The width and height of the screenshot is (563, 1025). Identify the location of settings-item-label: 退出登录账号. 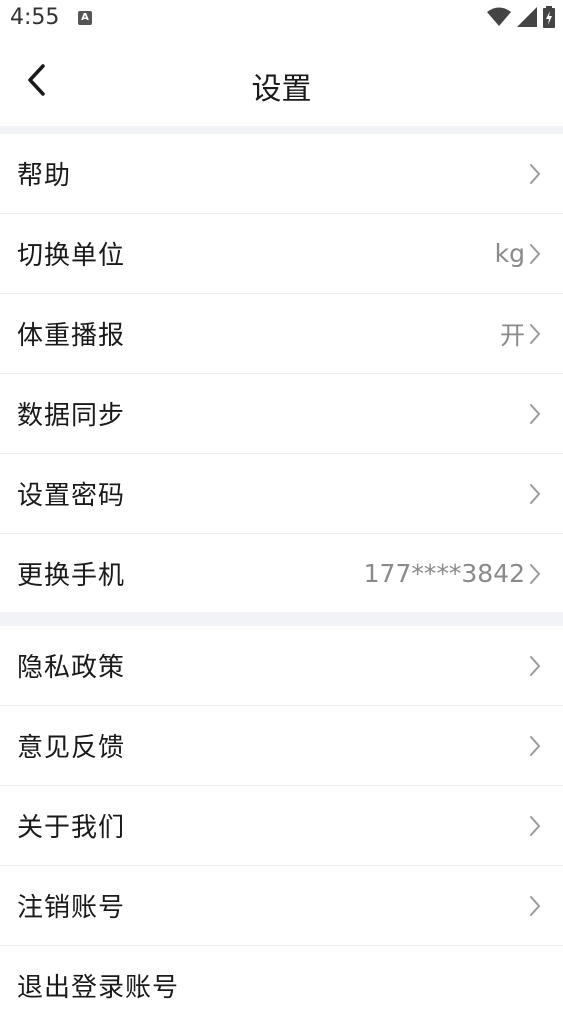
(98, 988).